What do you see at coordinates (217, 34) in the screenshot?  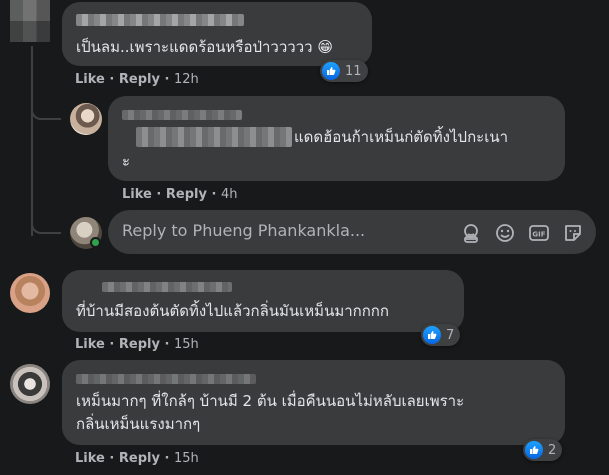 I see `comment-bubble-1: เป็นลม..เพราะแดดร้อนหรือป่าววววว 😁` at bounding box center [217, 34].